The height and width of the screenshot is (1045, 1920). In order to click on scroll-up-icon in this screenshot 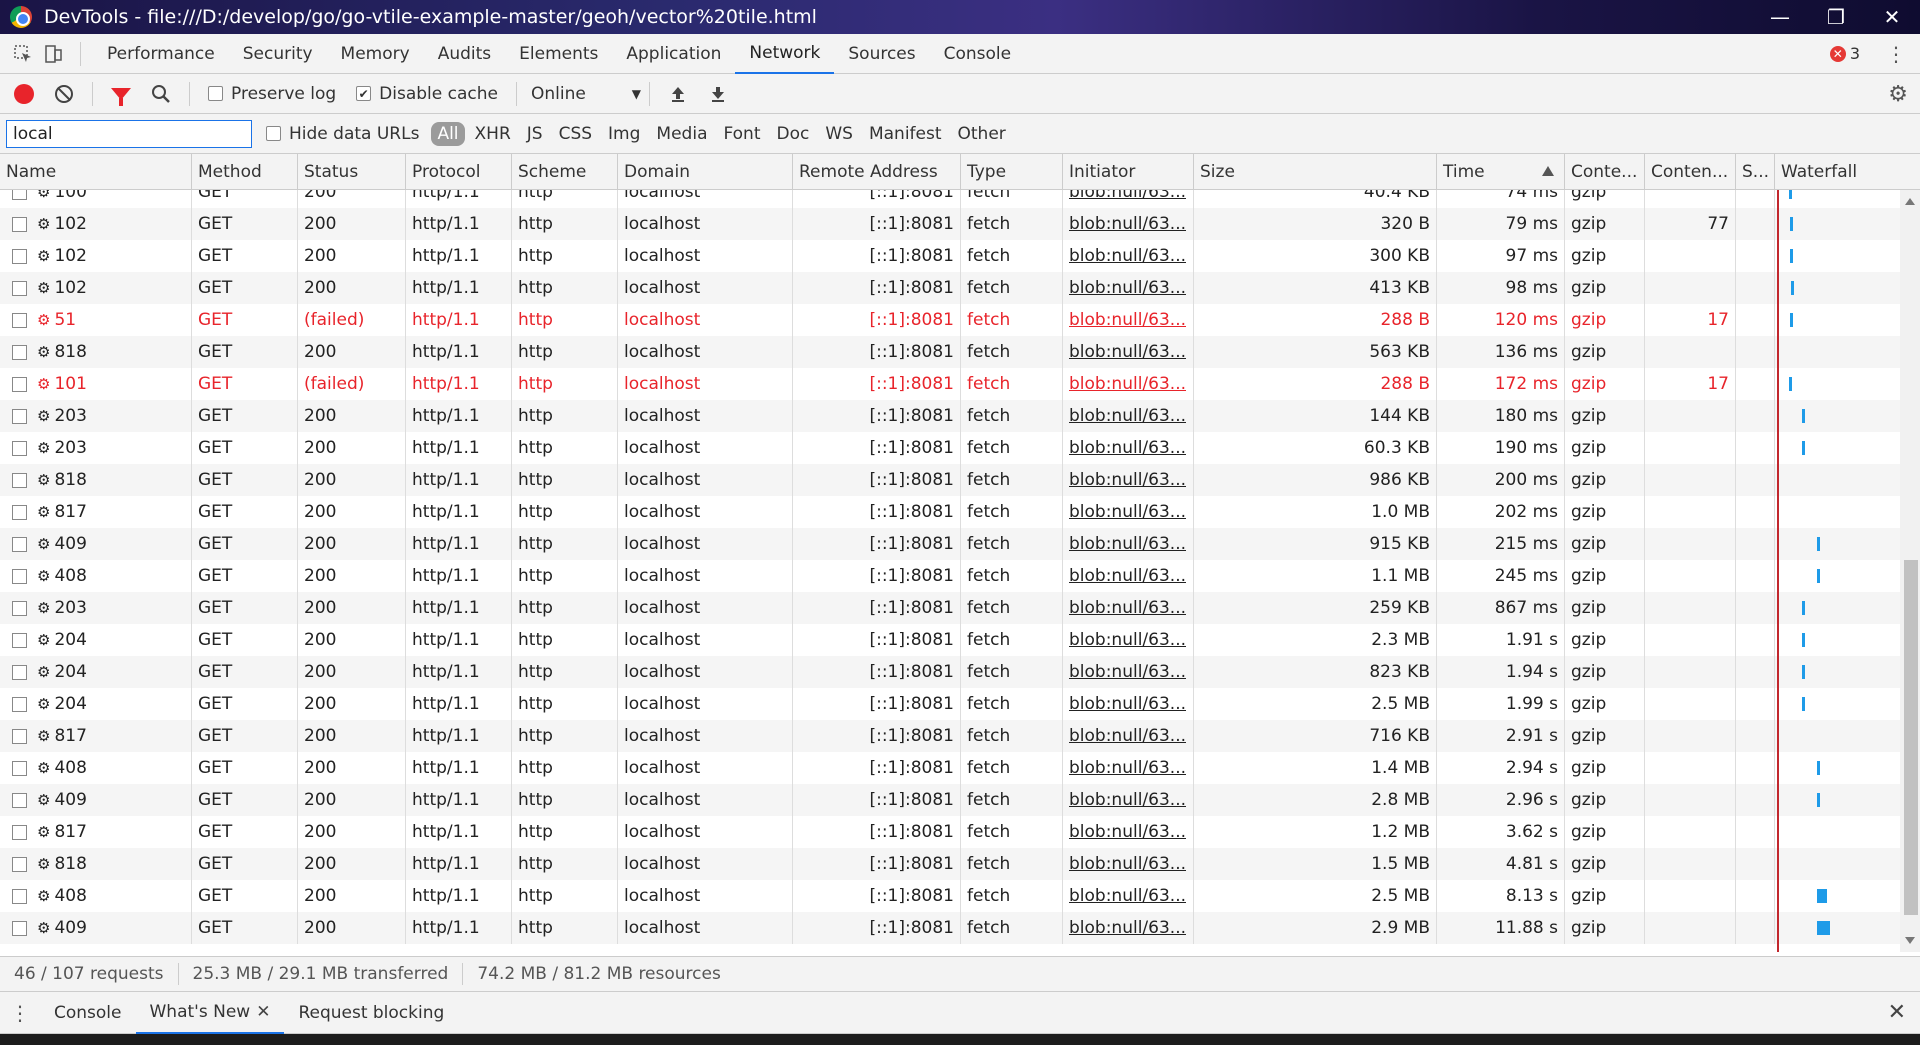, I will do `click(1910, 201)`.